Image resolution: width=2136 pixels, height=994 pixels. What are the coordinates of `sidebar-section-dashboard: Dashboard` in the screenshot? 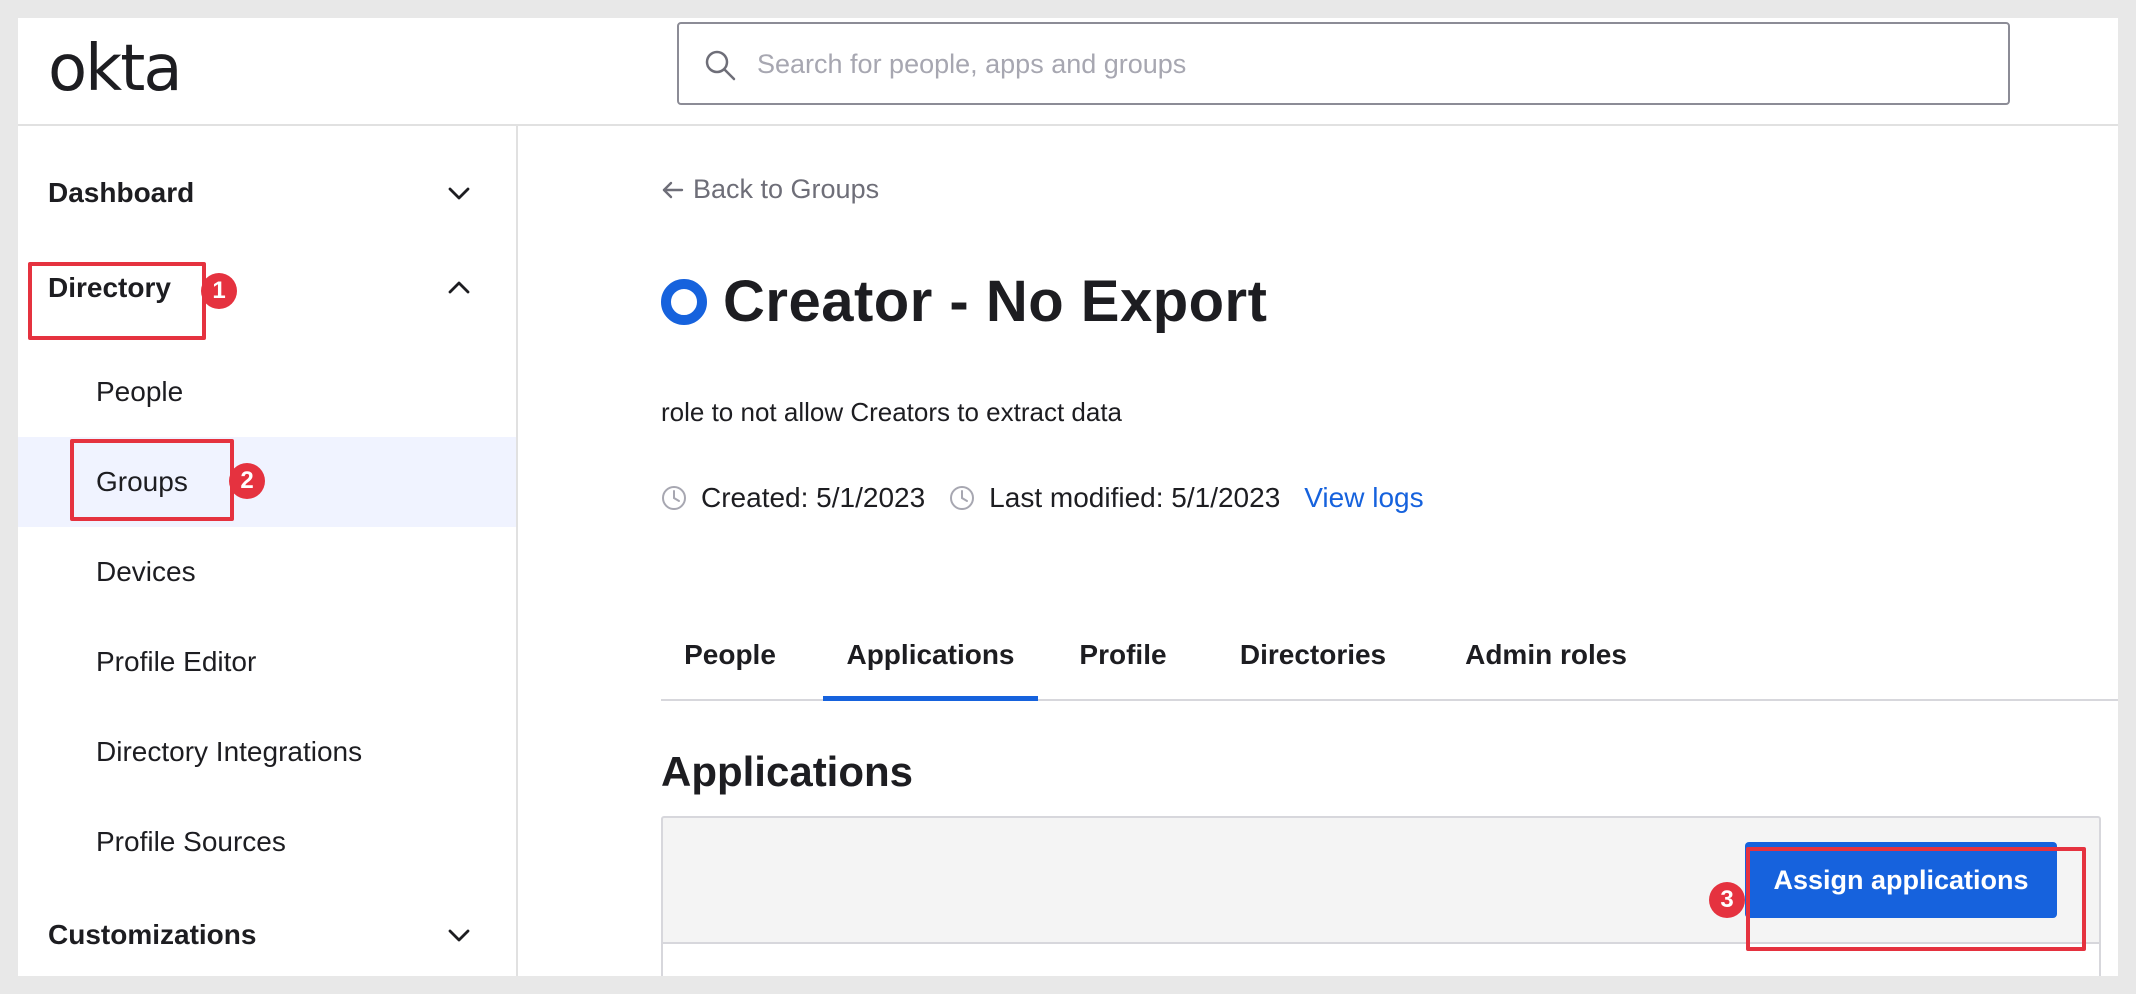 It's located at (267, 193).